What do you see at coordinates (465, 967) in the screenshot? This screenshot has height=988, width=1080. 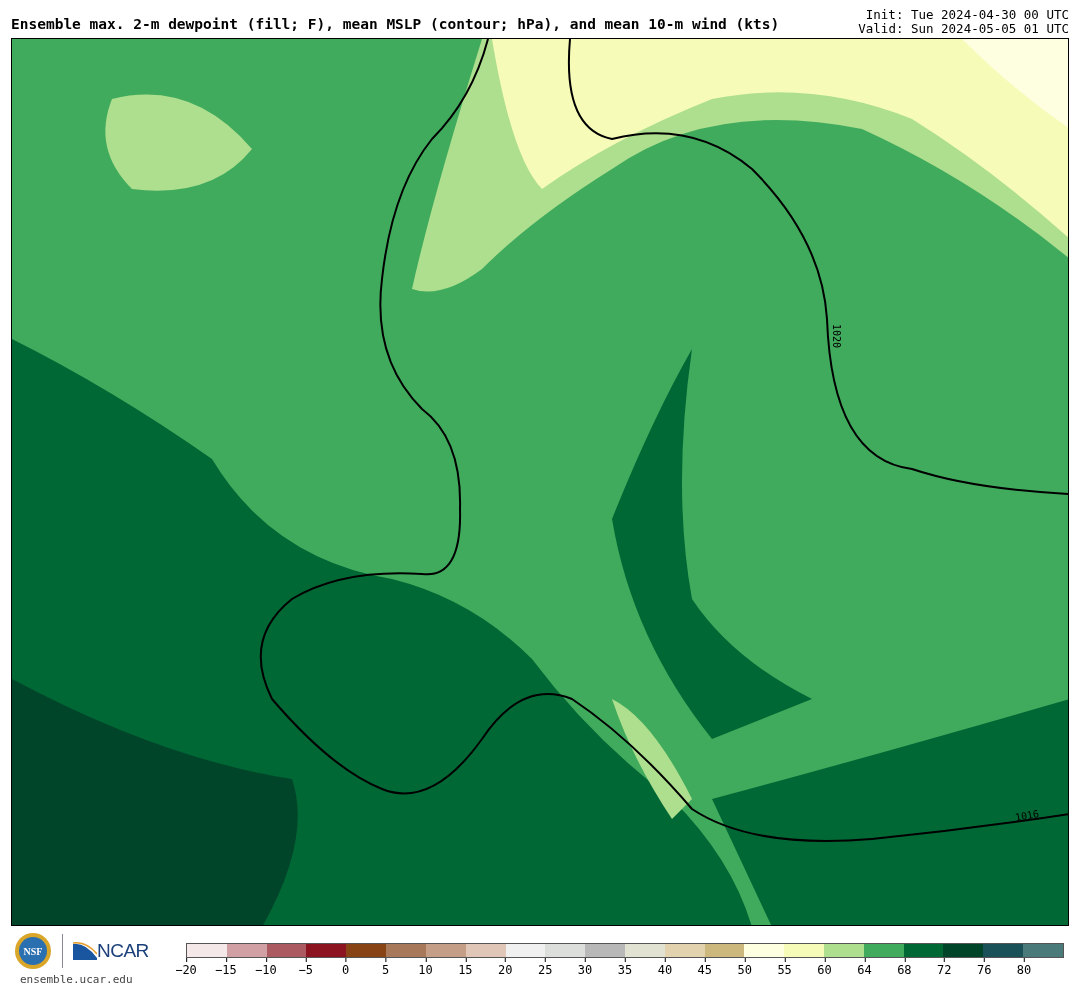 I see `tick-label: 15` at bounding box center [465, 967].